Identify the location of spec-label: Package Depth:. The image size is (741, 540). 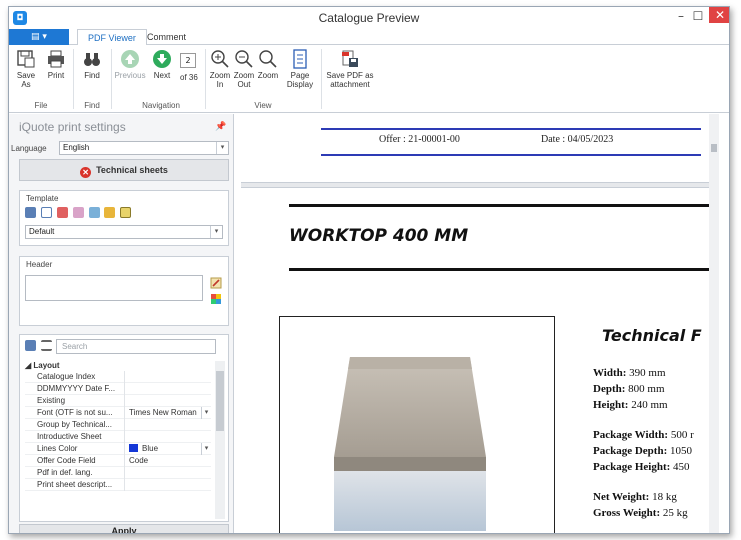
(630, 451).